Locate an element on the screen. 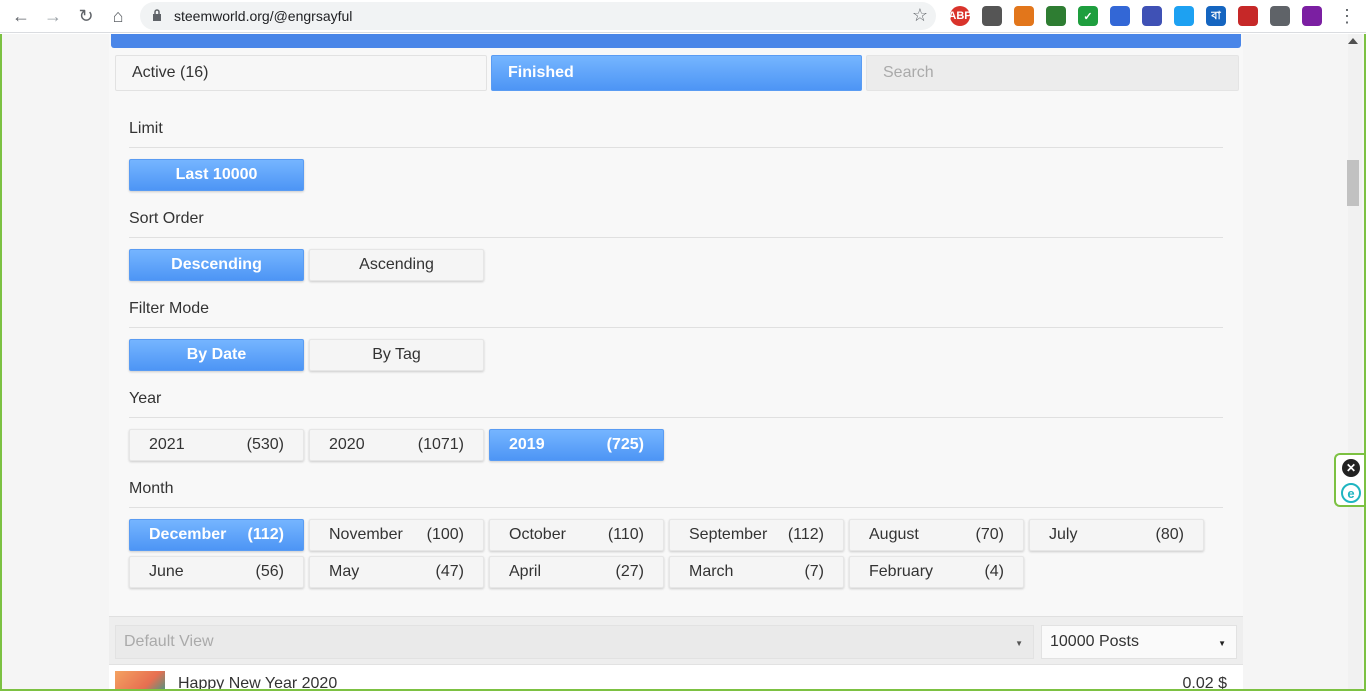  month-count: (110) is located at coordinates (625, 534).